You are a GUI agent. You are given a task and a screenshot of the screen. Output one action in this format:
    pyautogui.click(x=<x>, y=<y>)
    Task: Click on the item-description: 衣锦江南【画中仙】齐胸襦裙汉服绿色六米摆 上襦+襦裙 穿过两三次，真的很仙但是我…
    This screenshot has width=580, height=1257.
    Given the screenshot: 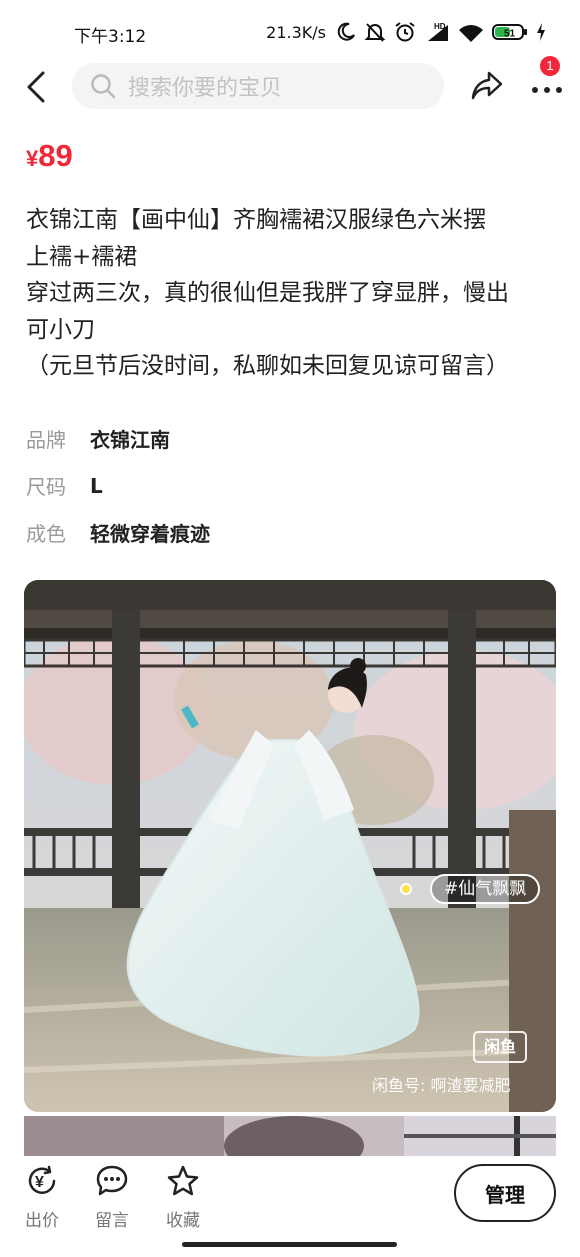 What is the action you would take?
    pyautogui.click(x=291, y=293)
    